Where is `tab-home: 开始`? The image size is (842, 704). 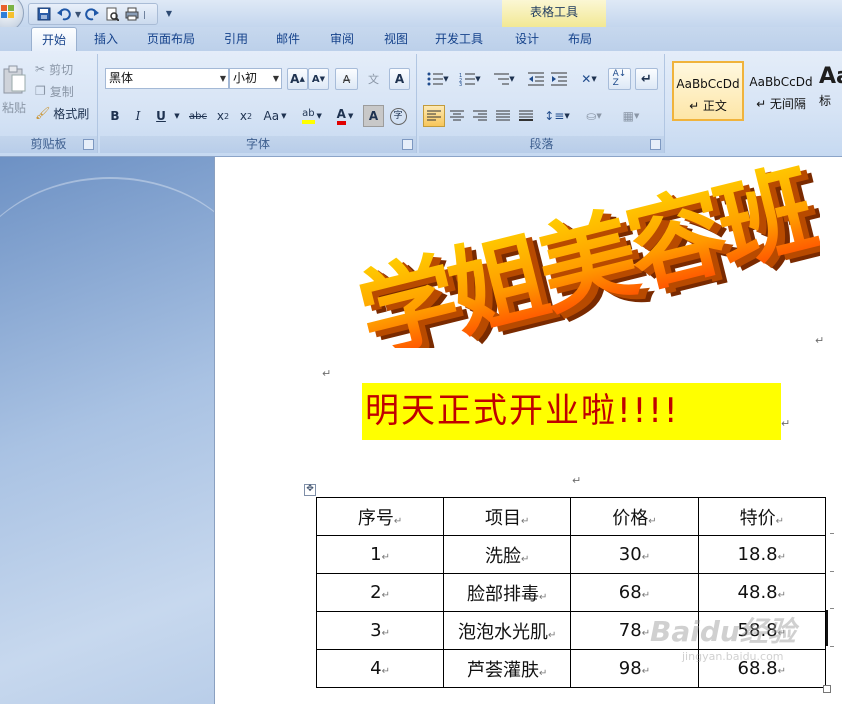 tab-home: 开始 is located at coordinates (54, 40).